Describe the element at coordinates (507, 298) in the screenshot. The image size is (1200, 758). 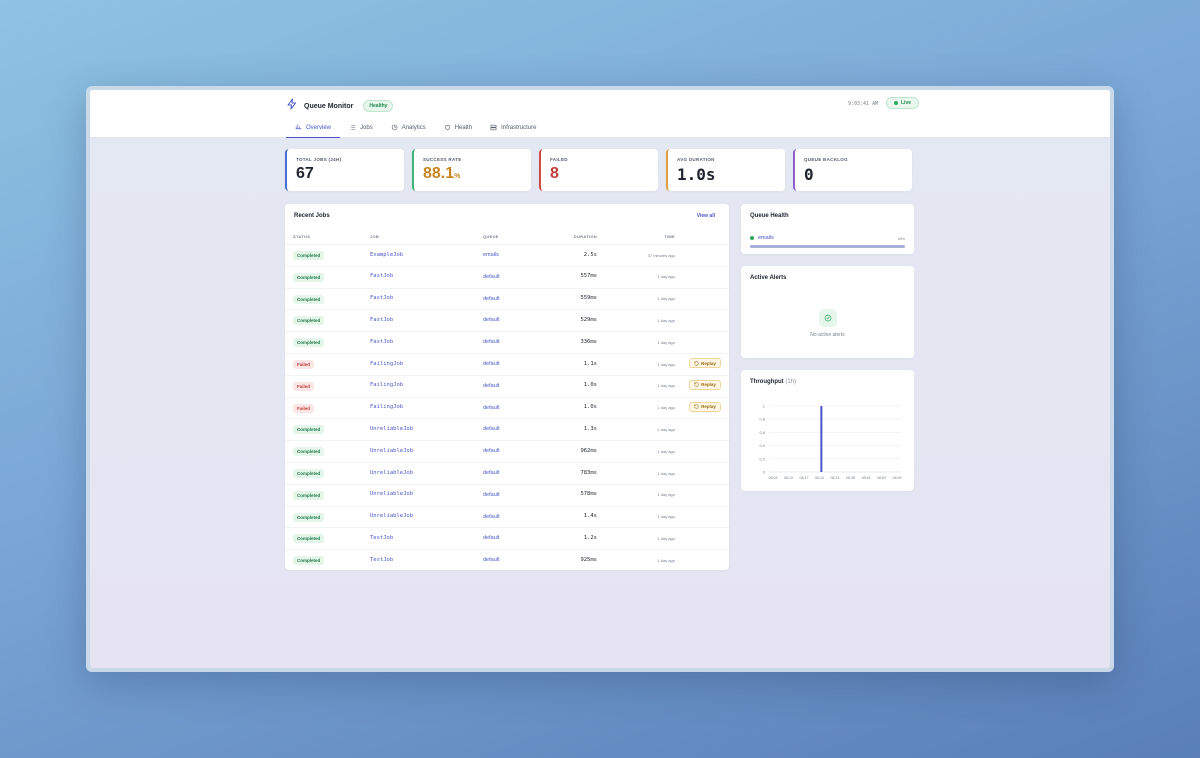
I see `table-row: Completed FastJob default 559ms 1 day ago` at that location.